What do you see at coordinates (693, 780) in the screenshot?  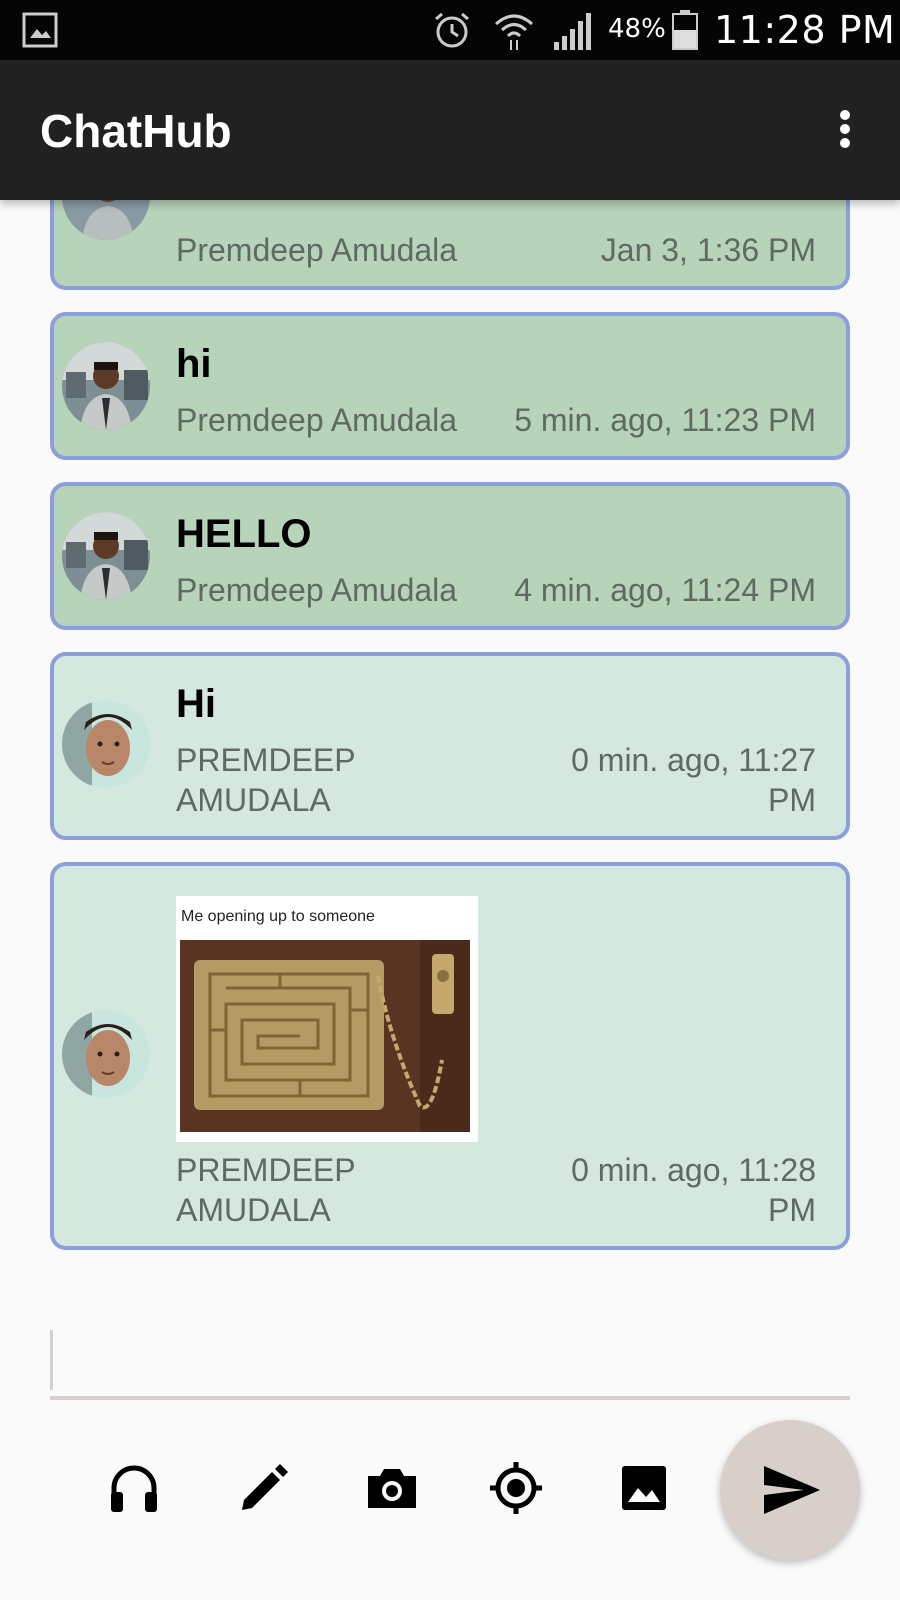 I see `message-time: 0 min. ago, 11:27 PM` at bounding box center [693, 780].